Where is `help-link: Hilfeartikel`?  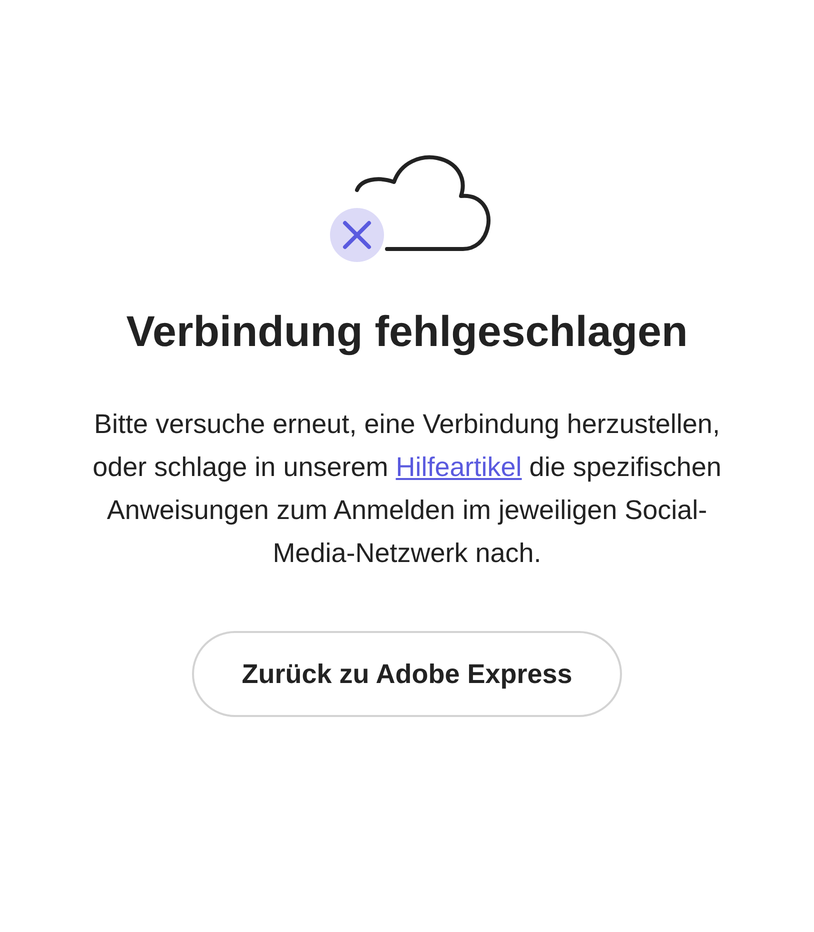 help-link: Hilfeartikel is located at coordinates (459, 467).